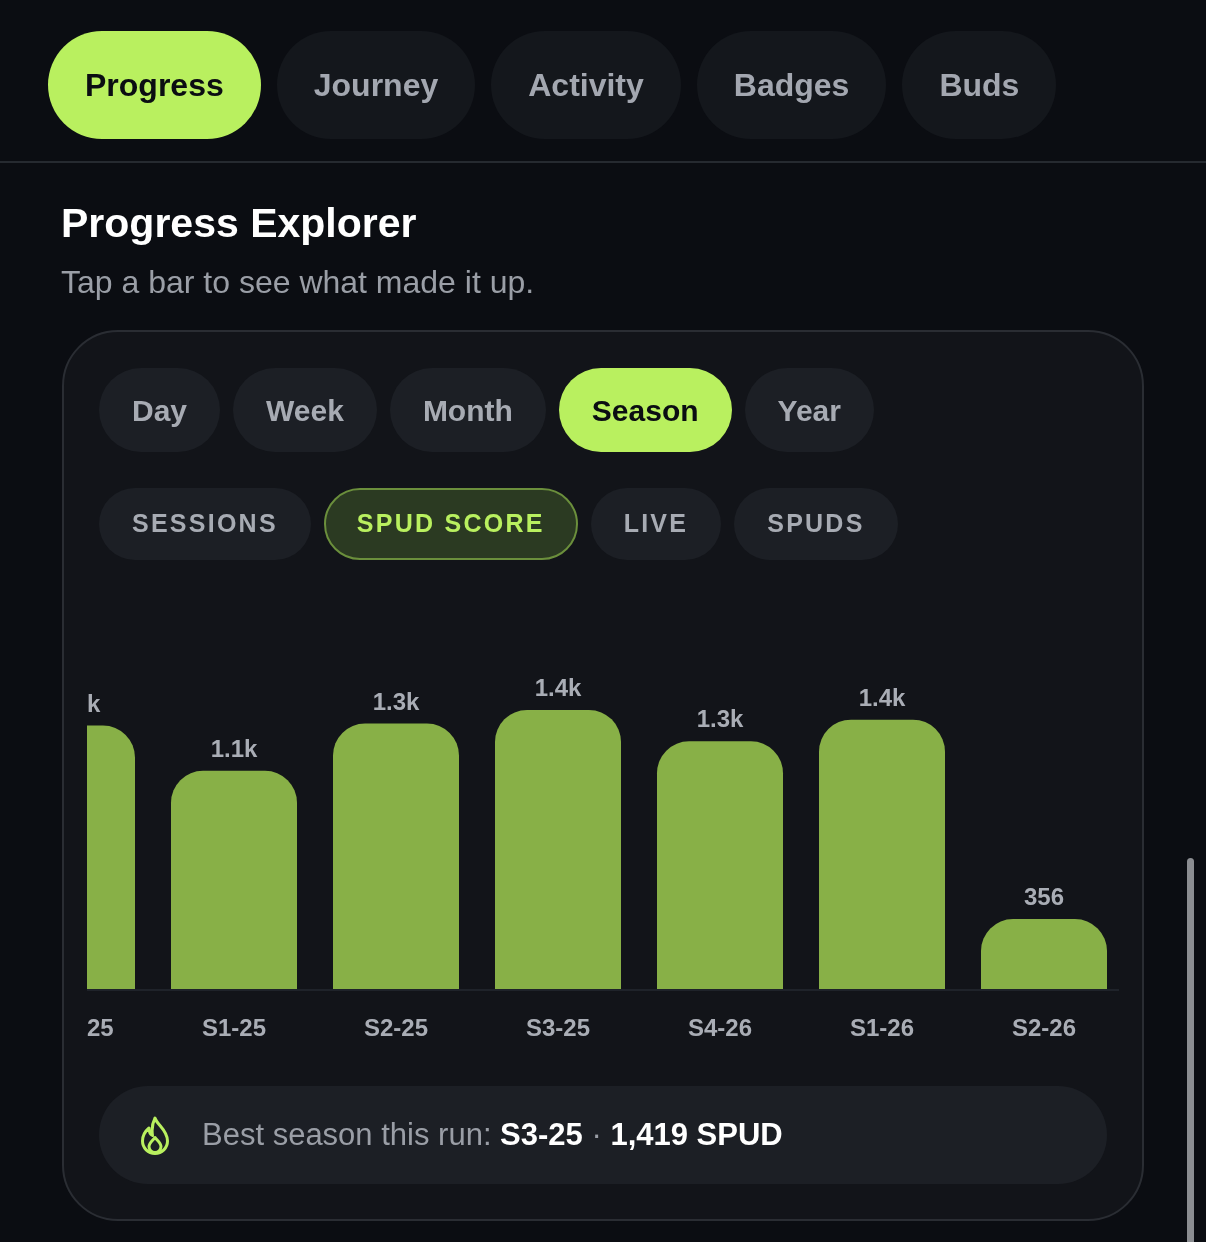 This screenshot has width=1206, height=1242. What do you see at coordinates (94, 703) in the screenshot?
I see `value-label: k` at bounding box center [94, 703].